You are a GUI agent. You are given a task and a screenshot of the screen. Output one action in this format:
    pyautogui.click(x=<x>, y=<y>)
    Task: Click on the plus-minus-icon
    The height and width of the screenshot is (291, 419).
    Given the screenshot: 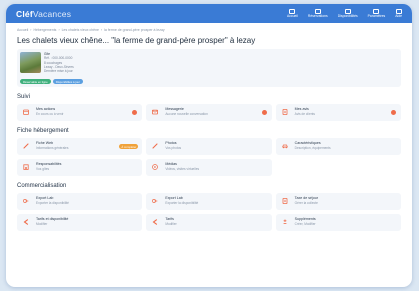 What is the action you would take?
    pyautogui.click(x=285, y=222)
    